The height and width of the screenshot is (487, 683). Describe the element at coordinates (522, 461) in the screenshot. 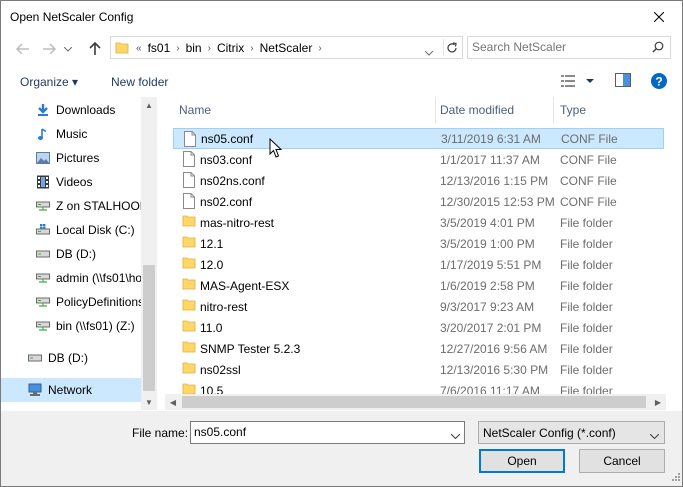

I see `open-button: Open` at that location.